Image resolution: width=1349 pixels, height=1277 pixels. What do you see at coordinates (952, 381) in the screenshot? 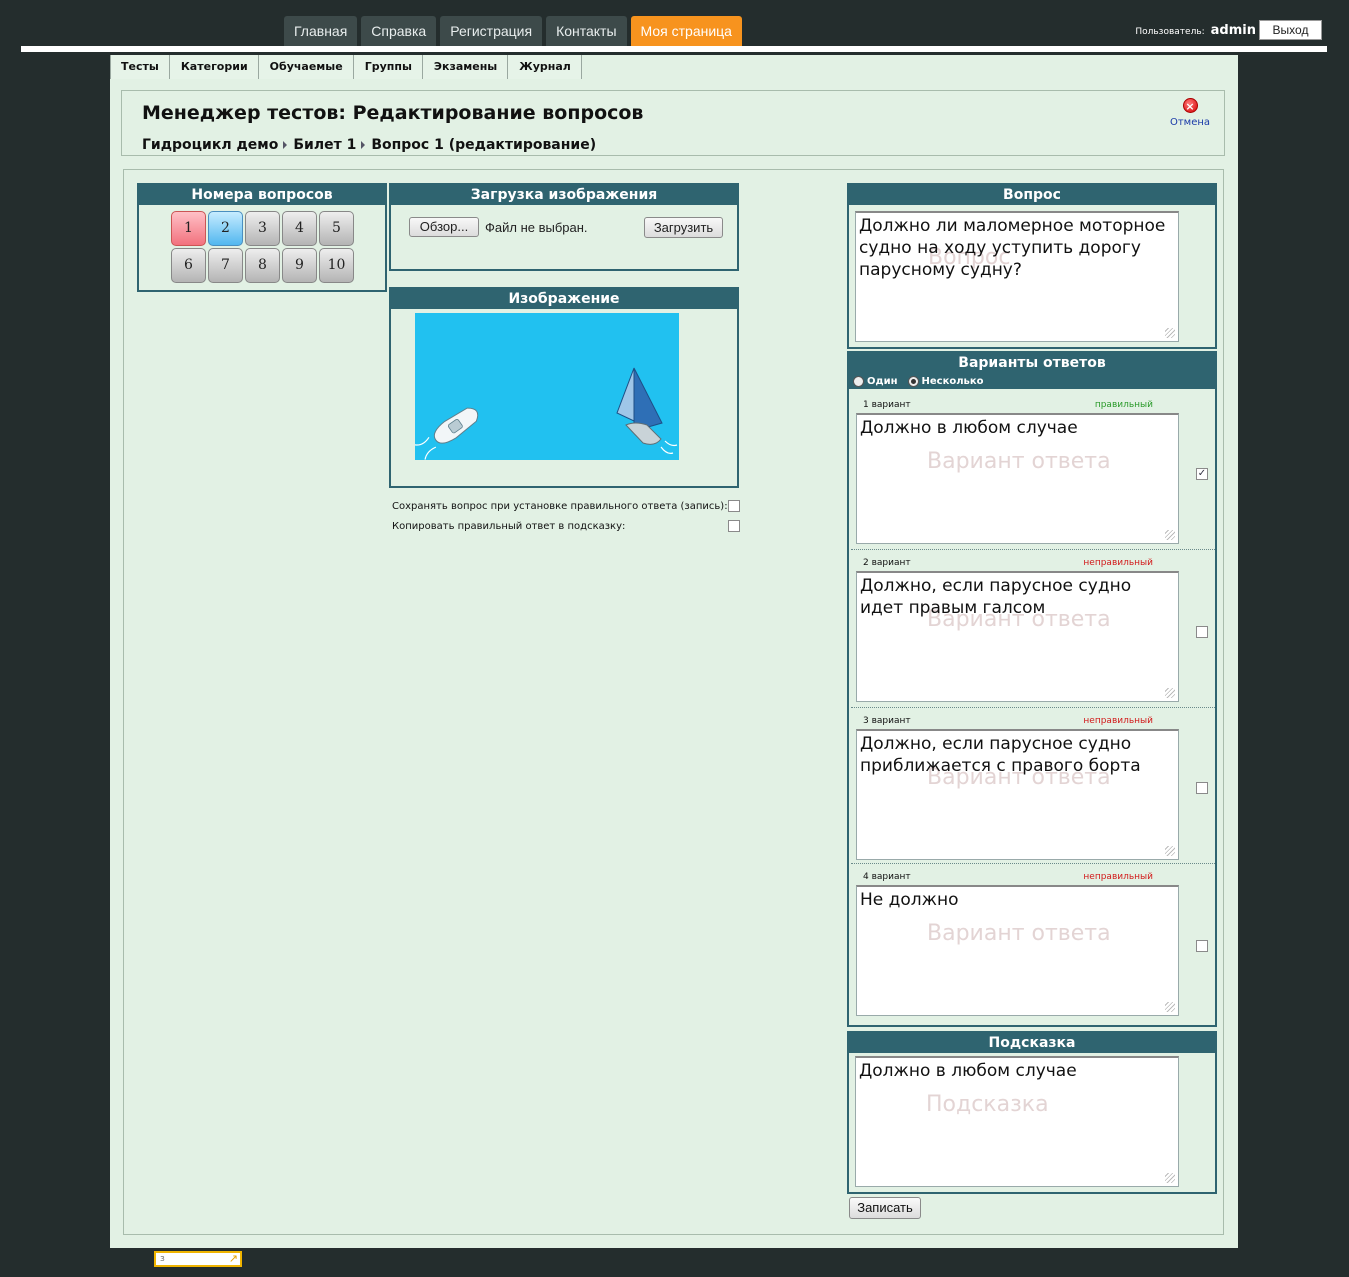
I see `mode-many-label: Несколько` at bounding box center [952, 381].